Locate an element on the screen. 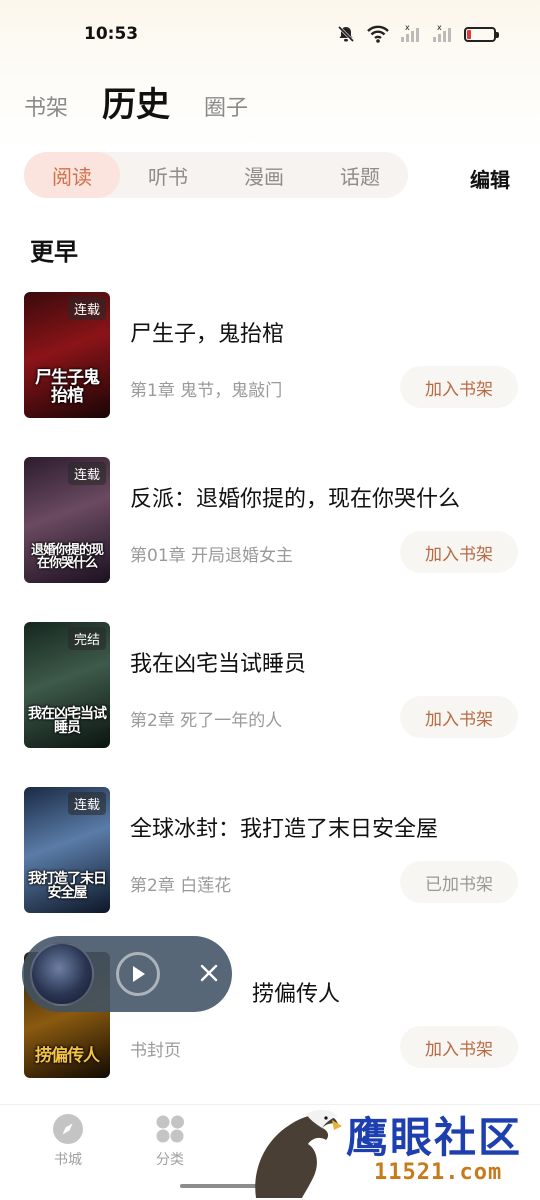 Image resolution: width=540 pixels, height=1200 pixels. play-button is located at coordinates (138, 974).